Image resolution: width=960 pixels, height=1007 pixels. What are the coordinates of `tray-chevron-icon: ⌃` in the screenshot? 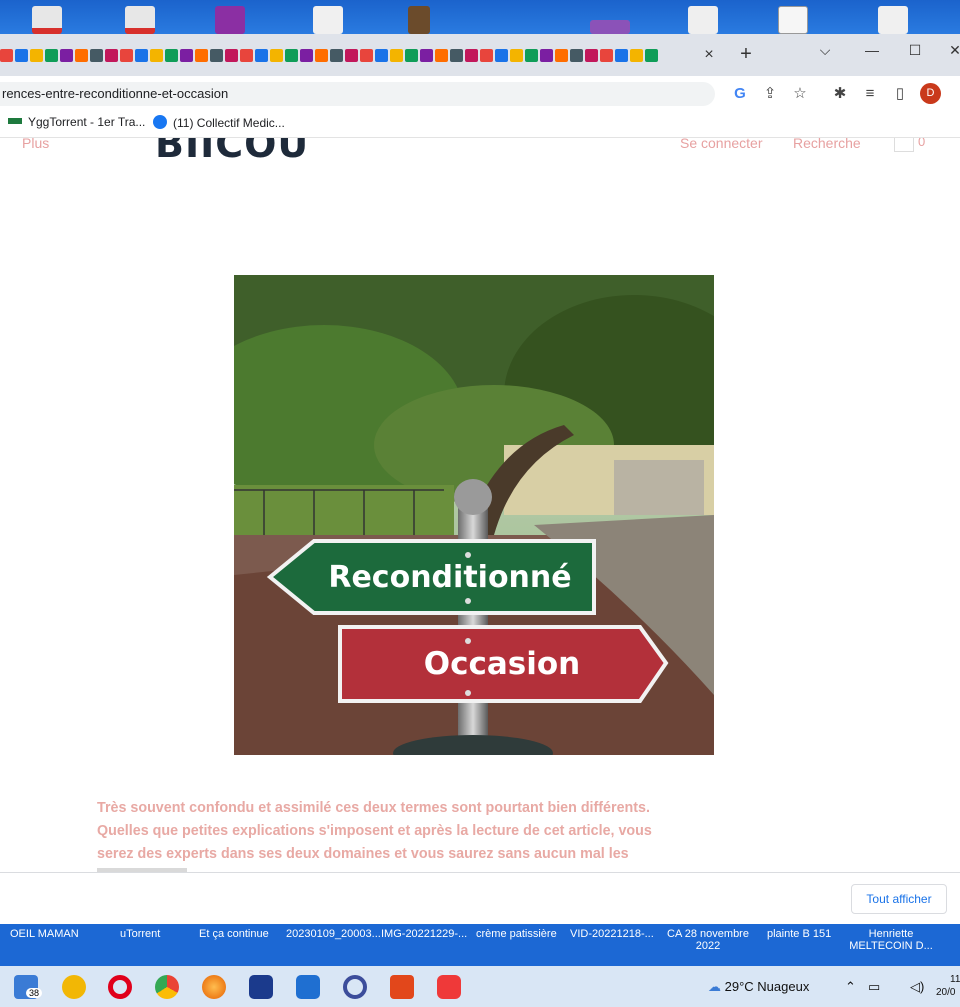 It's located at (850, 987).